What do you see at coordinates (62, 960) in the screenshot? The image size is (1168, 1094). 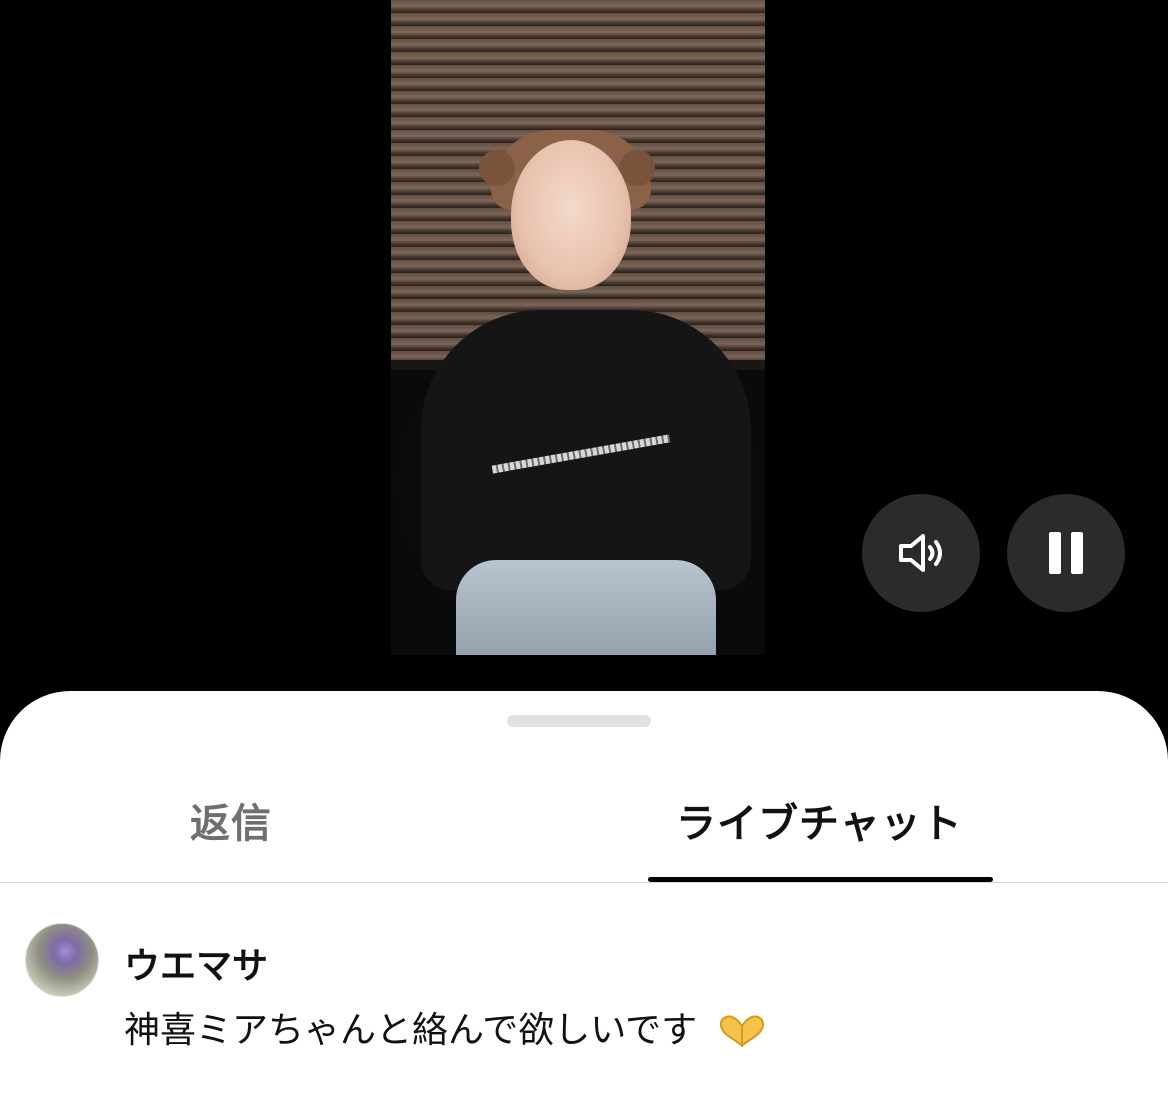 I see `avatar` at bounding box center [62, 960].